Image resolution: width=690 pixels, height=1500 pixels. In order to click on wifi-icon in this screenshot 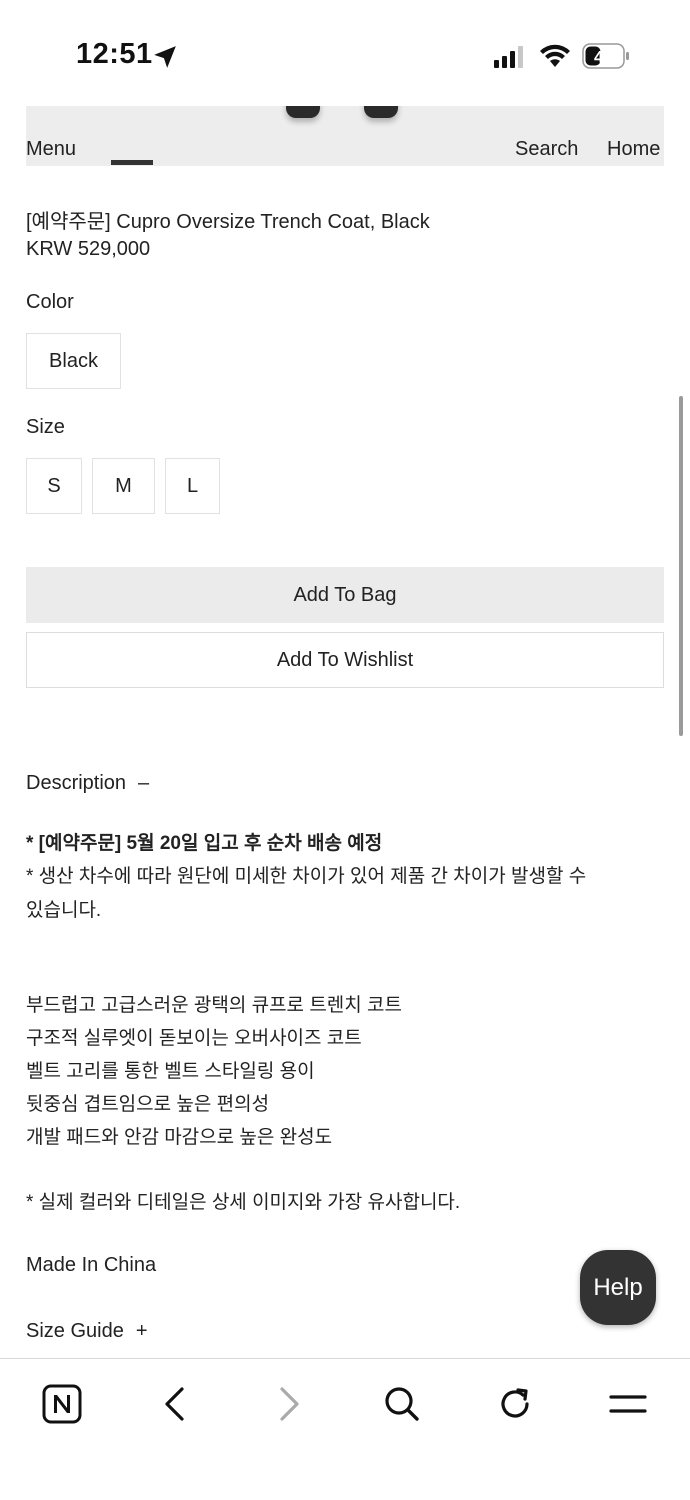, I will do `click(555, 55)`.